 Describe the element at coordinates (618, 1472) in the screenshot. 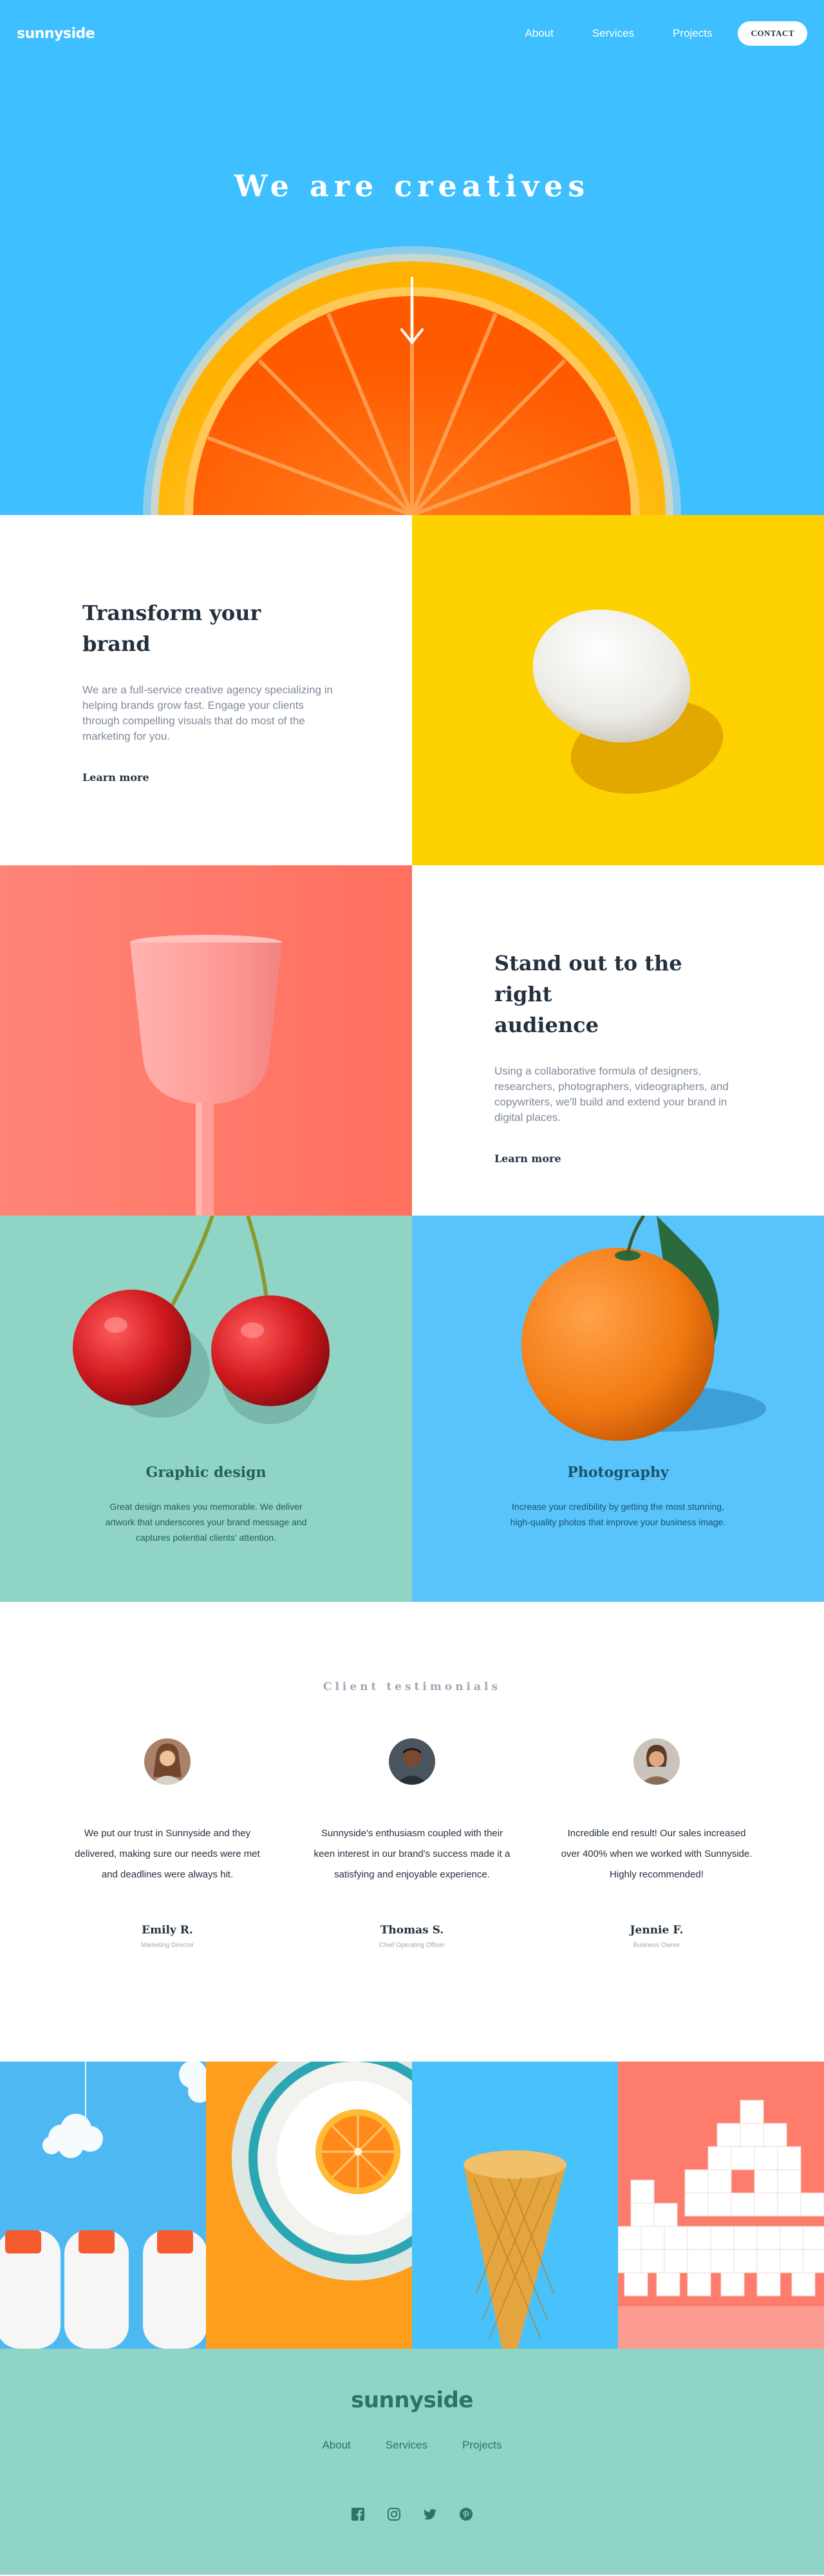

I see `service-title: Photography` at that location.